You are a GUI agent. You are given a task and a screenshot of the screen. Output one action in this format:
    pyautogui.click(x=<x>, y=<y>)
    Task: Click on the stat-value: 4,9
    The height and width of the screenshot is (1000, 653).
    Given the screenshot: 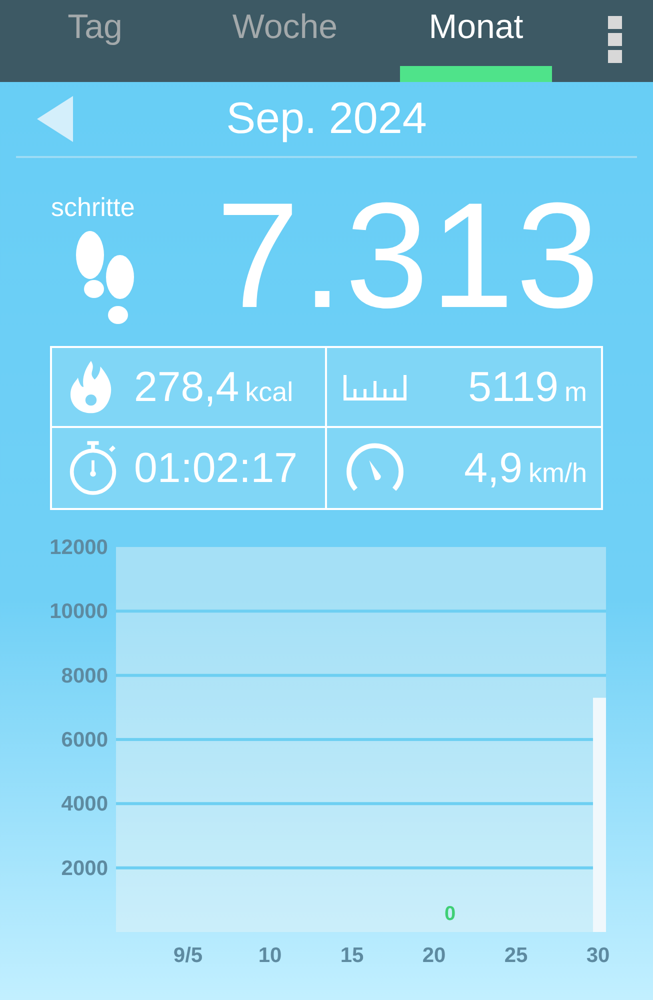 What is the action you would take?
    pyautogui.click(x=493, y=468)
    